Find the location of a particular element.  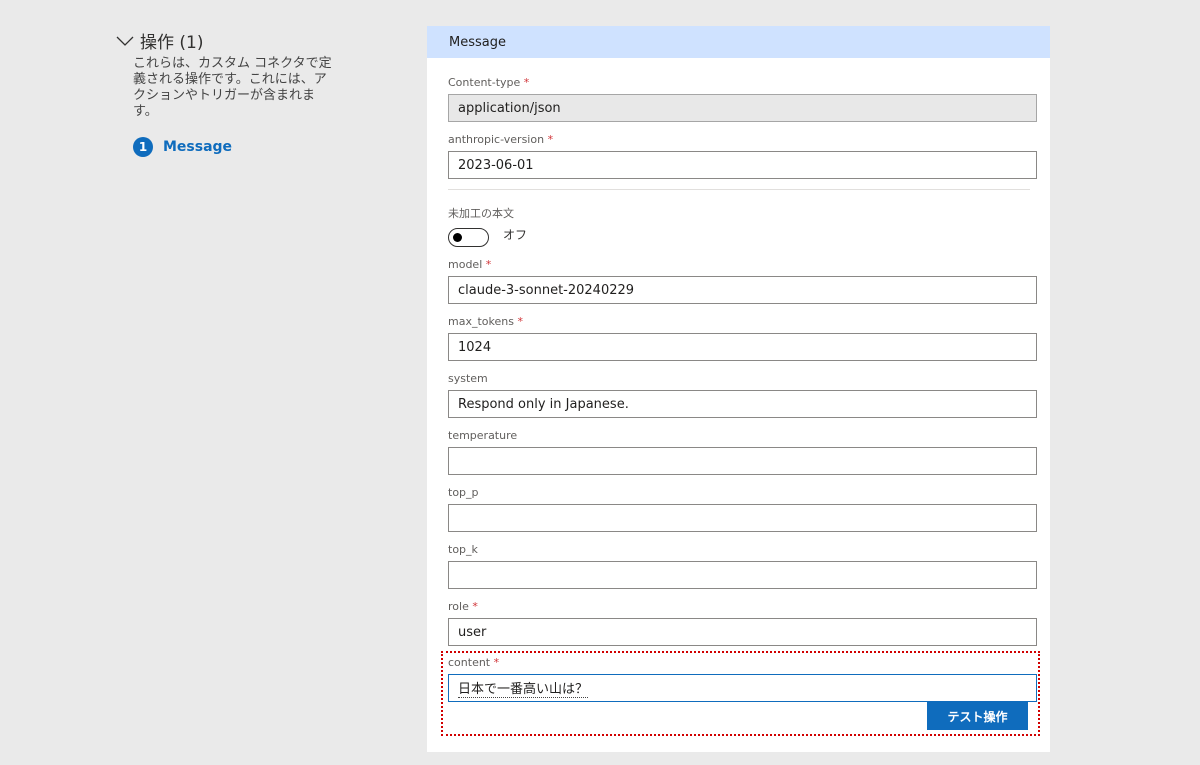

anthropic-version-field: 2023-06-01 is located at coordinates (742, 165).